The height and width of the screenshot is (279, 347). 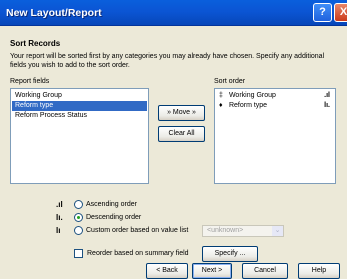 What do you see at coordinates (173, 13) in the screenshot?
I see `title-bar: New Layout/Report ? X` at bounding box center [173, 13].